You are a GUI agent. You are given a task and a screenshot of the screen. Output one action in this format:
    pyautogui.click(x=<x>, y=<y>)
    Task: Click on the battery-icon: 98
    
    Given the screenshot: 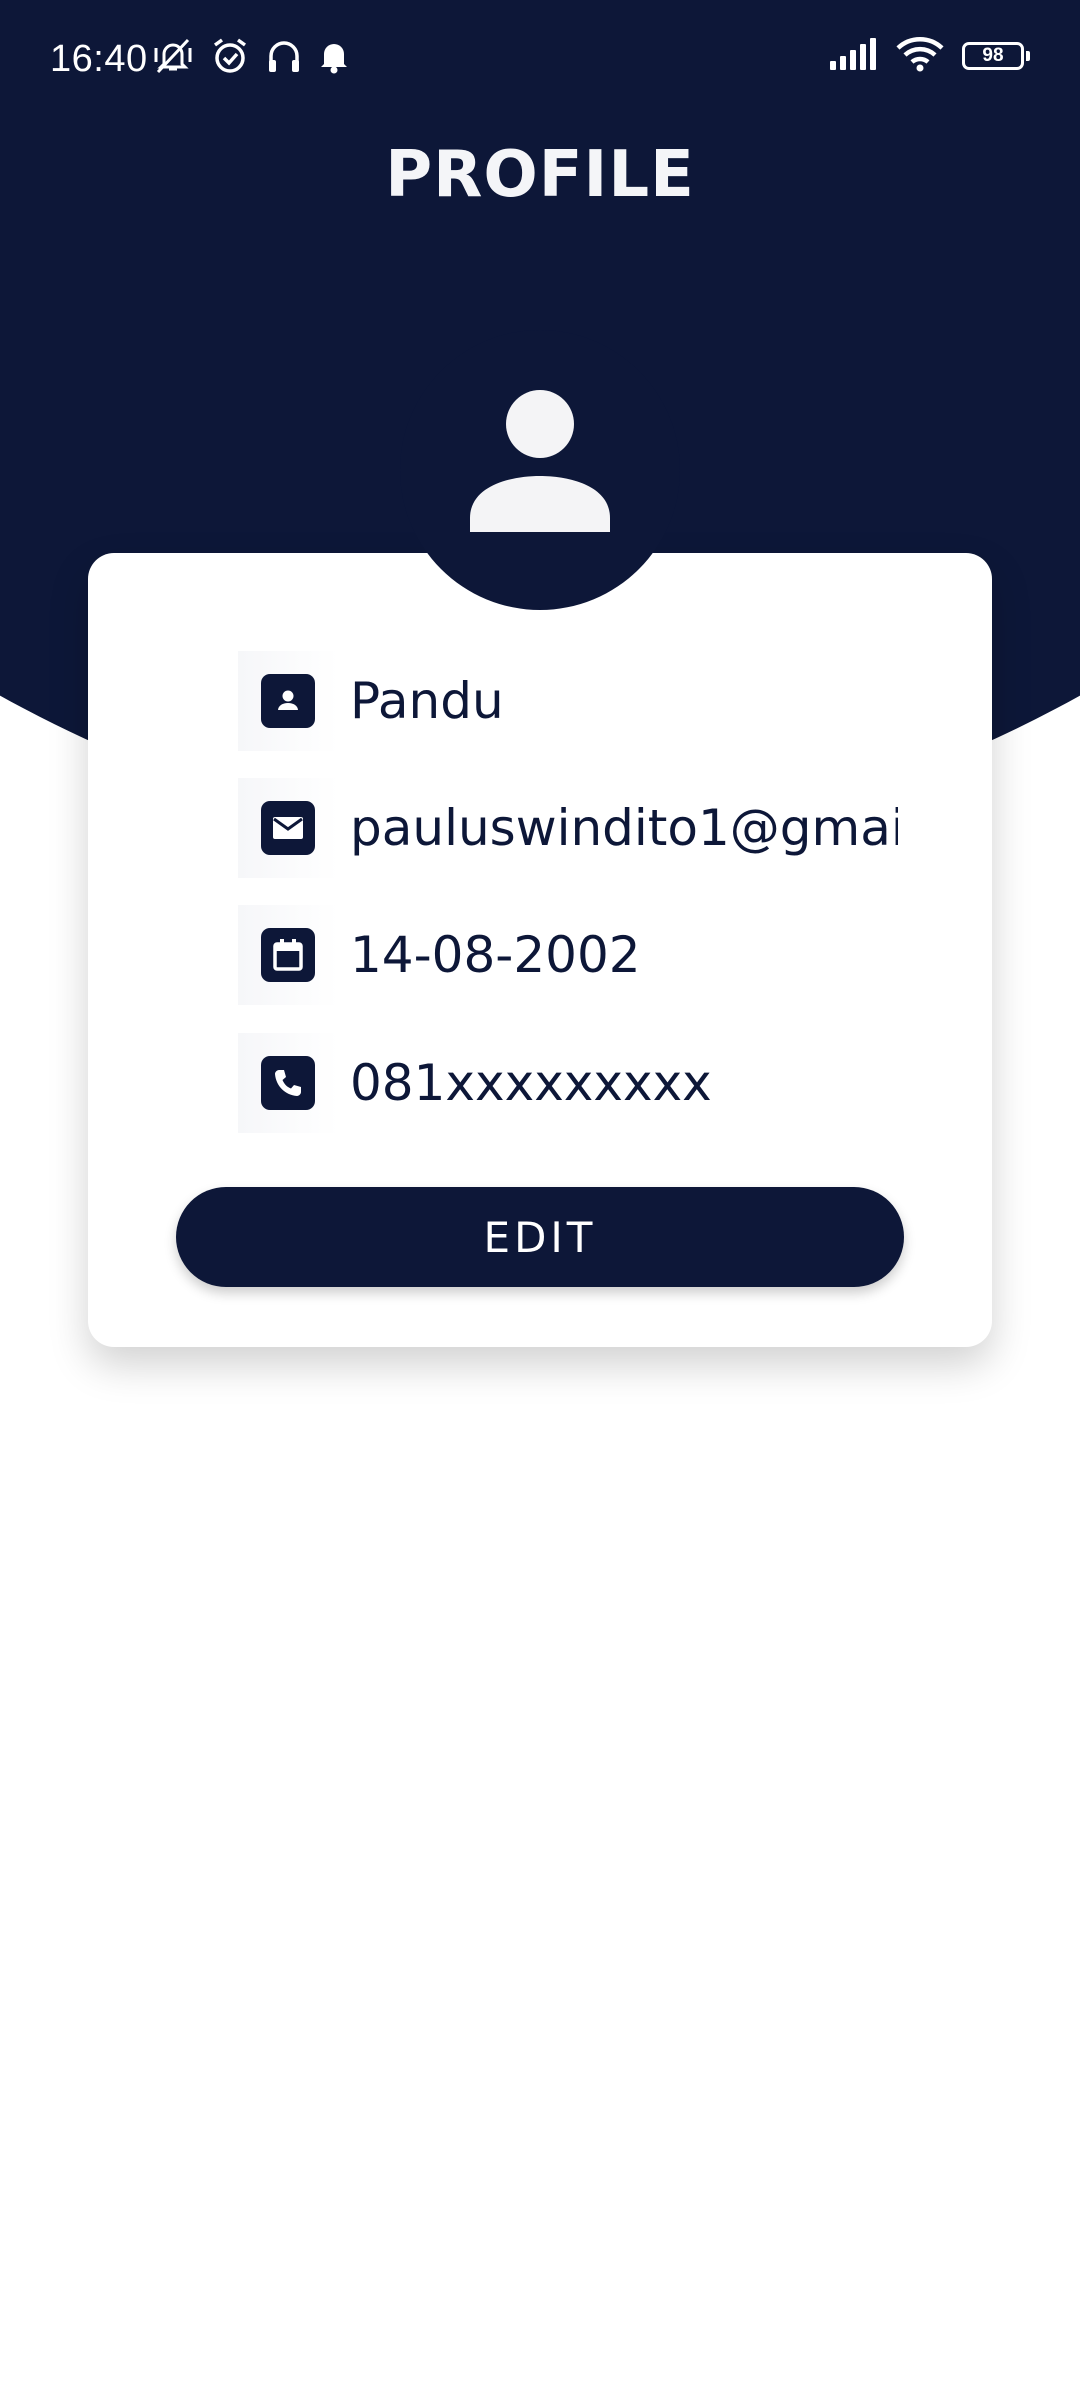 What is the action you would take?
    pyautogui.click(x=996, y=56)
    